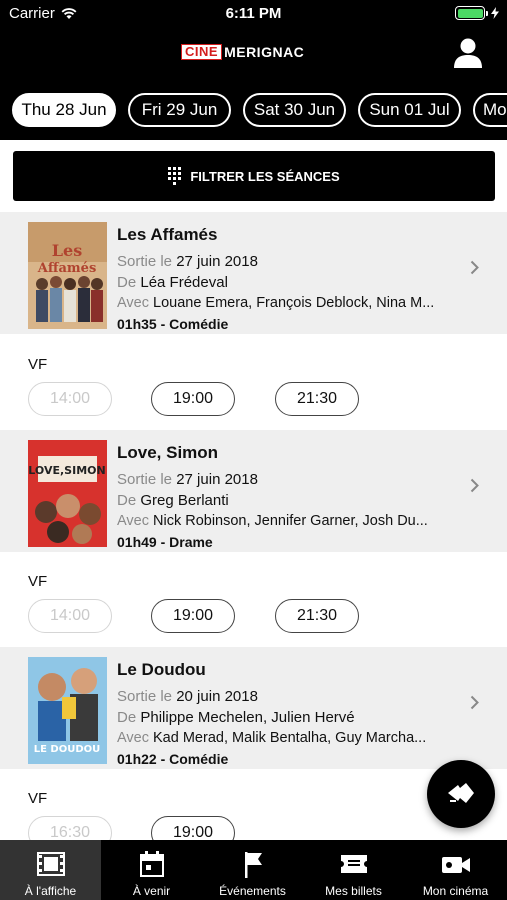  I want to click on video-camera-icon, so click(455, 865).